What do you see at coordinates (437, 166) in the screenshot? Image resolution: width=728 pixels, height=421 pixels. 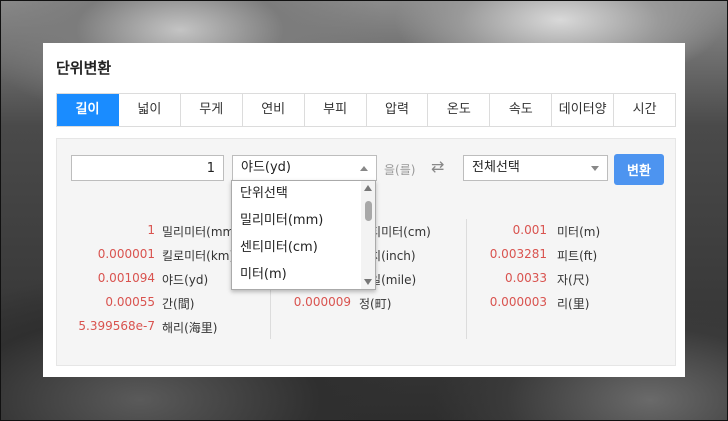 I see `swap-icon: ⇄` at bounding box center [437, 166].